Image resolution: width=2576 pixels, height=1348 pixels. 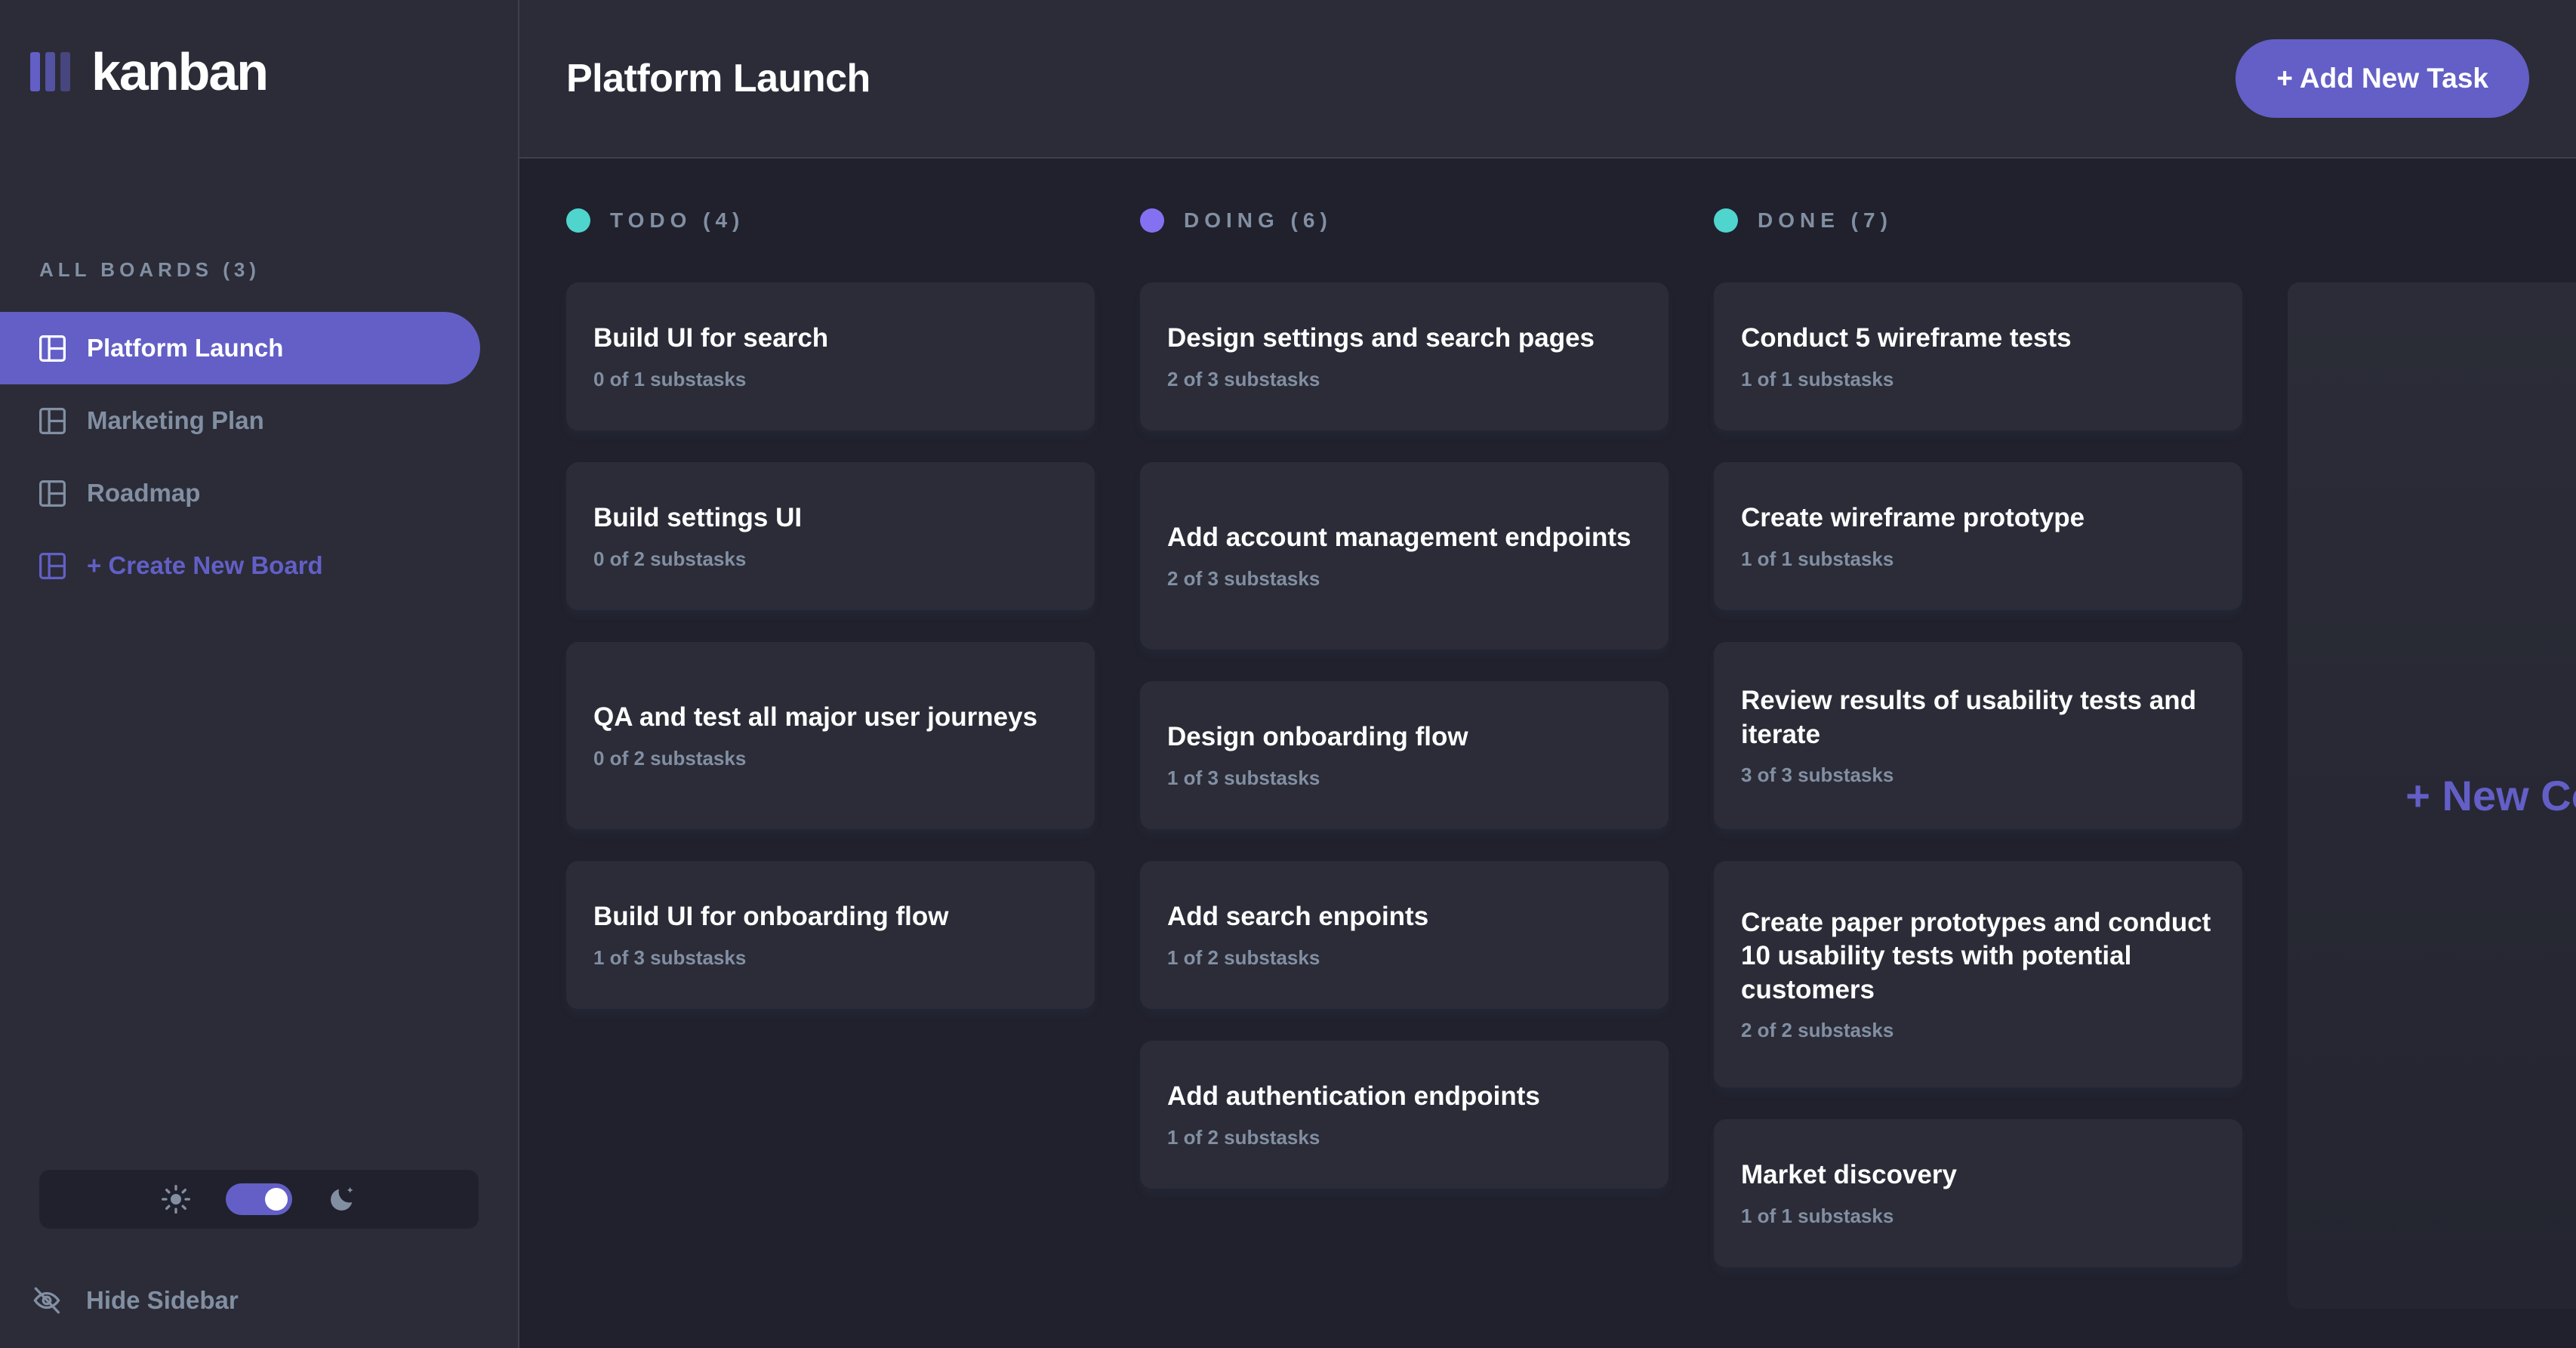 What do you see at coordinates (1547, 79) in the screenshot?
I see `board-header: Platform Launch + Add New Task` at bounding box center [1547, 79].